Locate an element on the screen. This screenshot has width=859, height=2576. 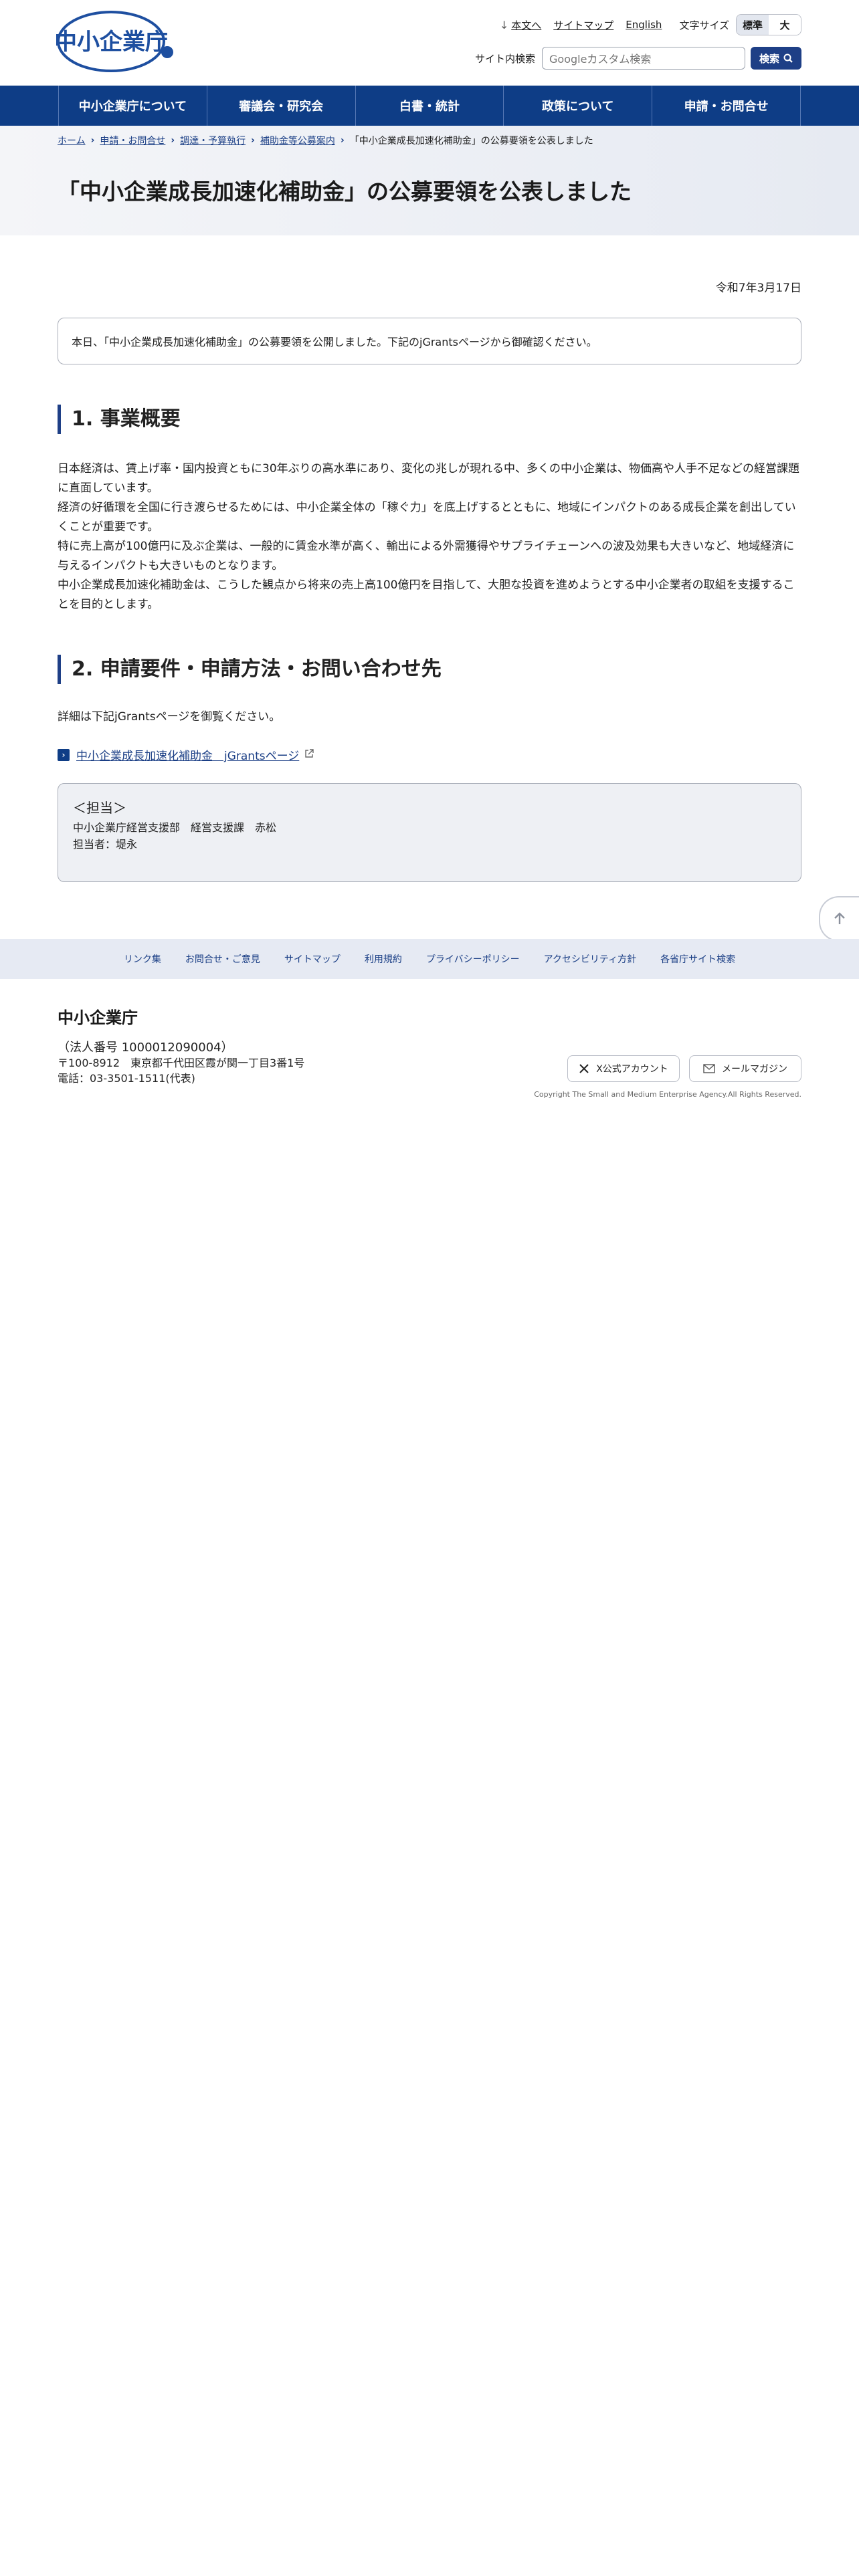
breadcrumb-current: 「中小企業成長加速化補助金」の公募要領を公表しました is located at coordinates (471, 141).